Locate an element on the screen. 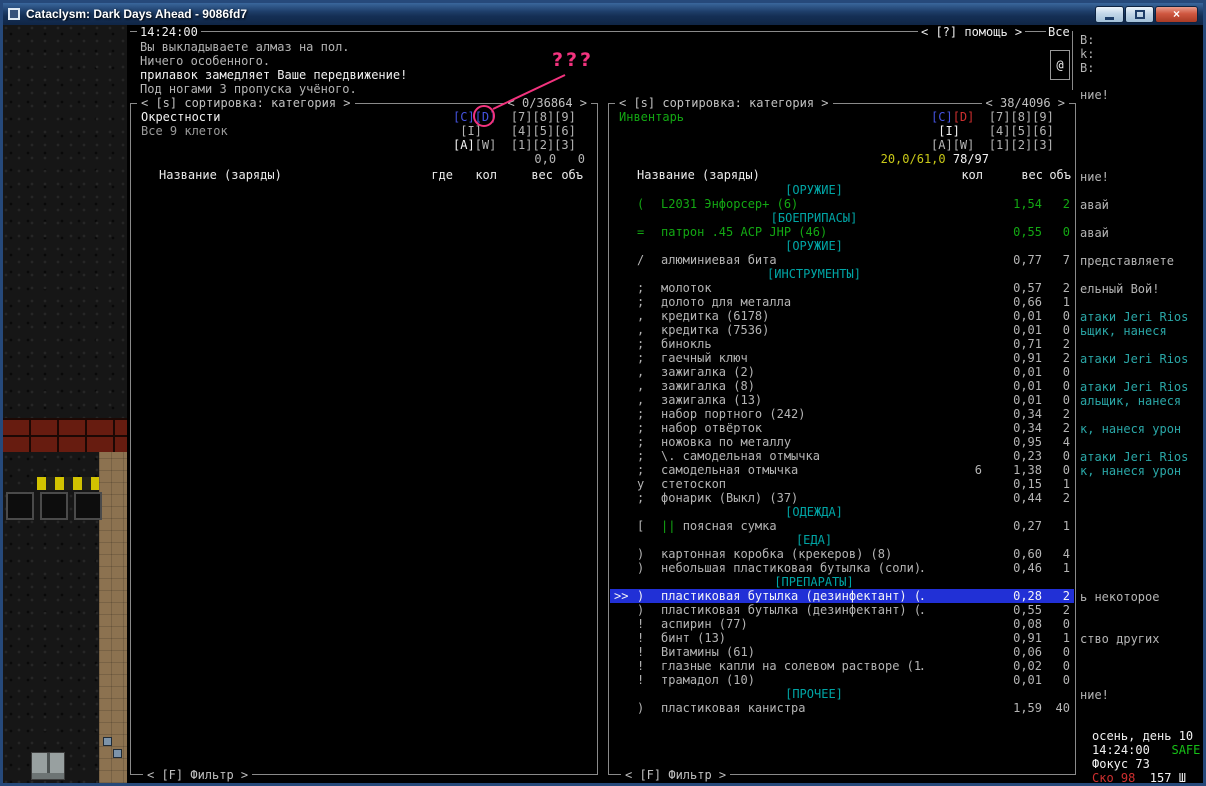 This screenshot has height=786, width=1206. inventory-item-row: [|| поясная сумка 0,27 1 is located at coordinates (842, 526).